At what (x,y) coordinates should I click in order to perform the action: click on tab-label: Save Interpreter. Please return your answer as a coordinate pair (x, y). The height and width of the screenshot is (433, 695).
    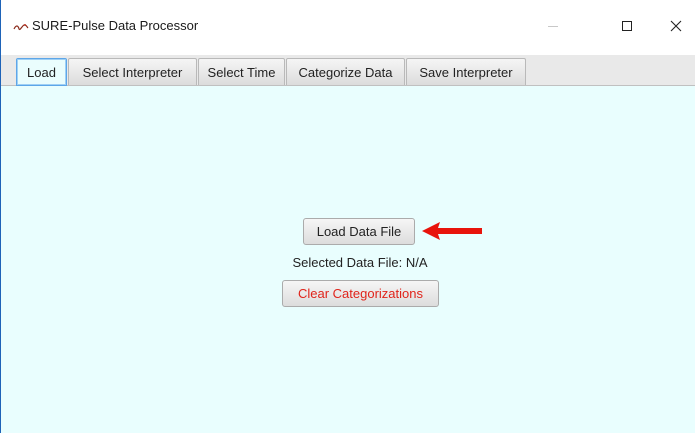
    Looking at the image, I should click on (466, 72).